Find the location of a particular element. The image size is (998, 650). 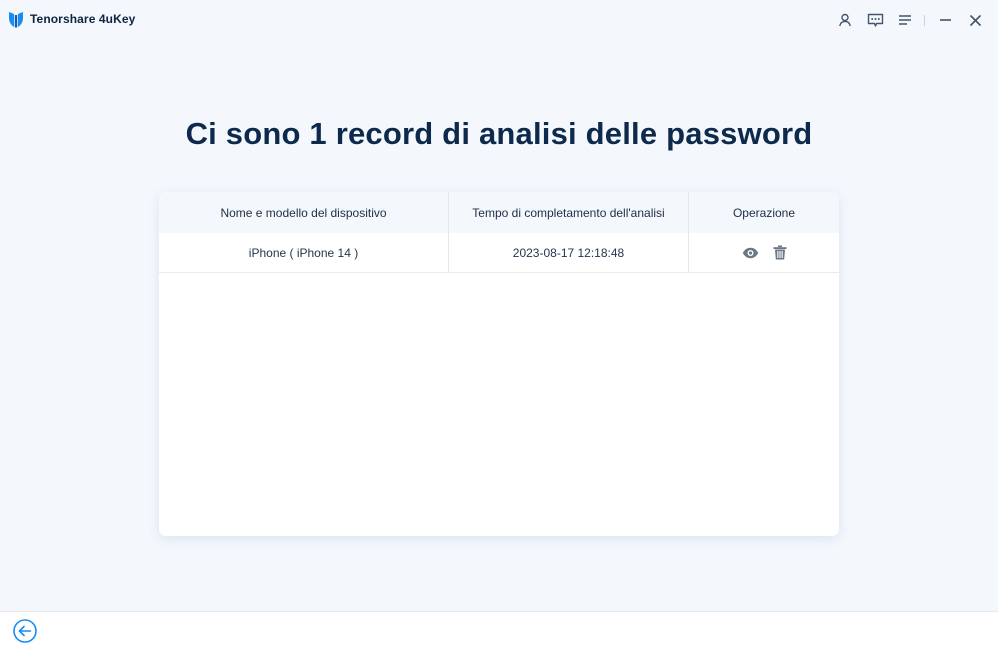

back-arrow-icon is located at coordinates (25, 631).